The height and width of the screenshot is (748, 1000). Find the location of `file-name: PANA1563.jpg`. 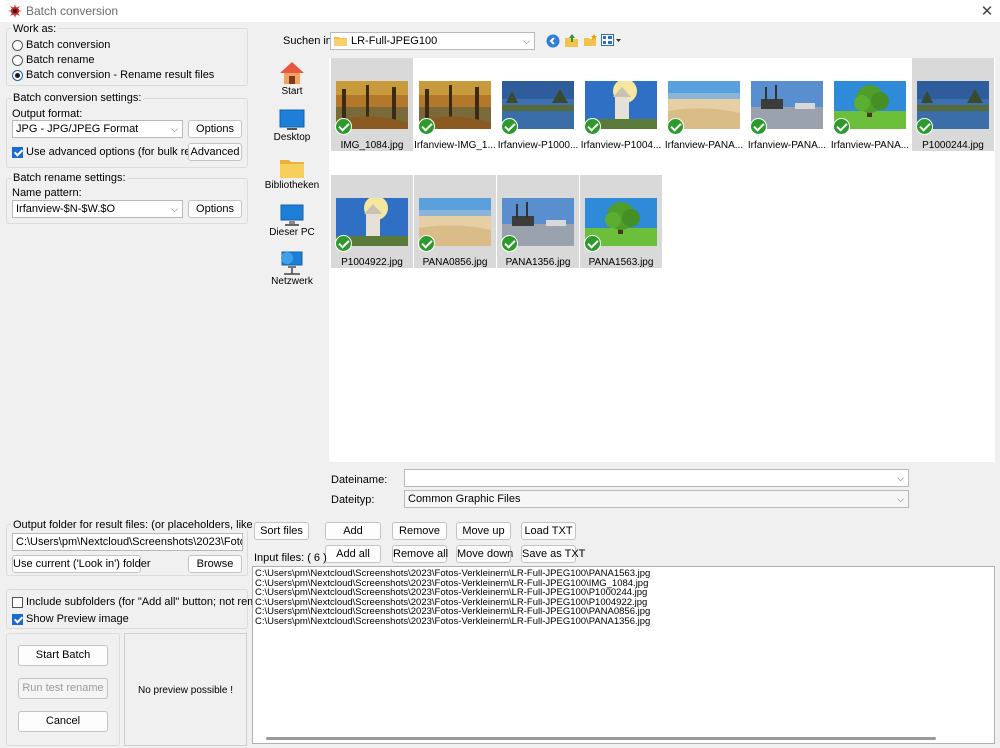

file-name: PANA1563.jpg is located at coordinates (621, 262).